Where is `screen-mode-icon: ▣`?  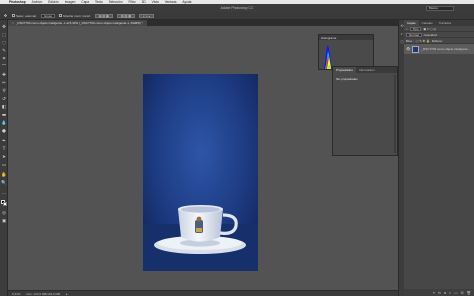
screen-mode-icon: ▣ is located at coordinates (4, 221).